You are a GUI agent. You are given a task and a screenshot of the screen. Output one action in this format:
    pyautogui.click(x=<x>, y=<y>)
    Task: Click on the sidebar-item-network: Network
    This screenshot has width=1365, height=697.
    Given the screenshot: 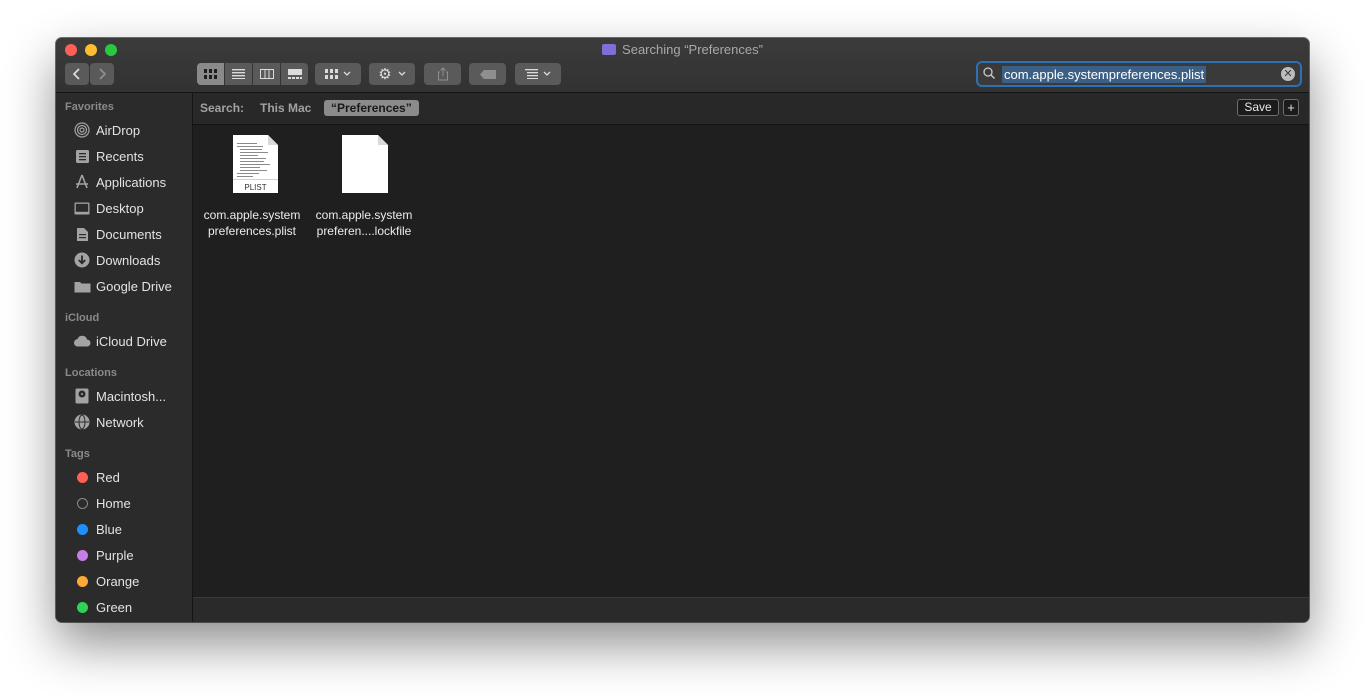 What is the action you would take?
    pyautogui.click(x=108, y=422)
    